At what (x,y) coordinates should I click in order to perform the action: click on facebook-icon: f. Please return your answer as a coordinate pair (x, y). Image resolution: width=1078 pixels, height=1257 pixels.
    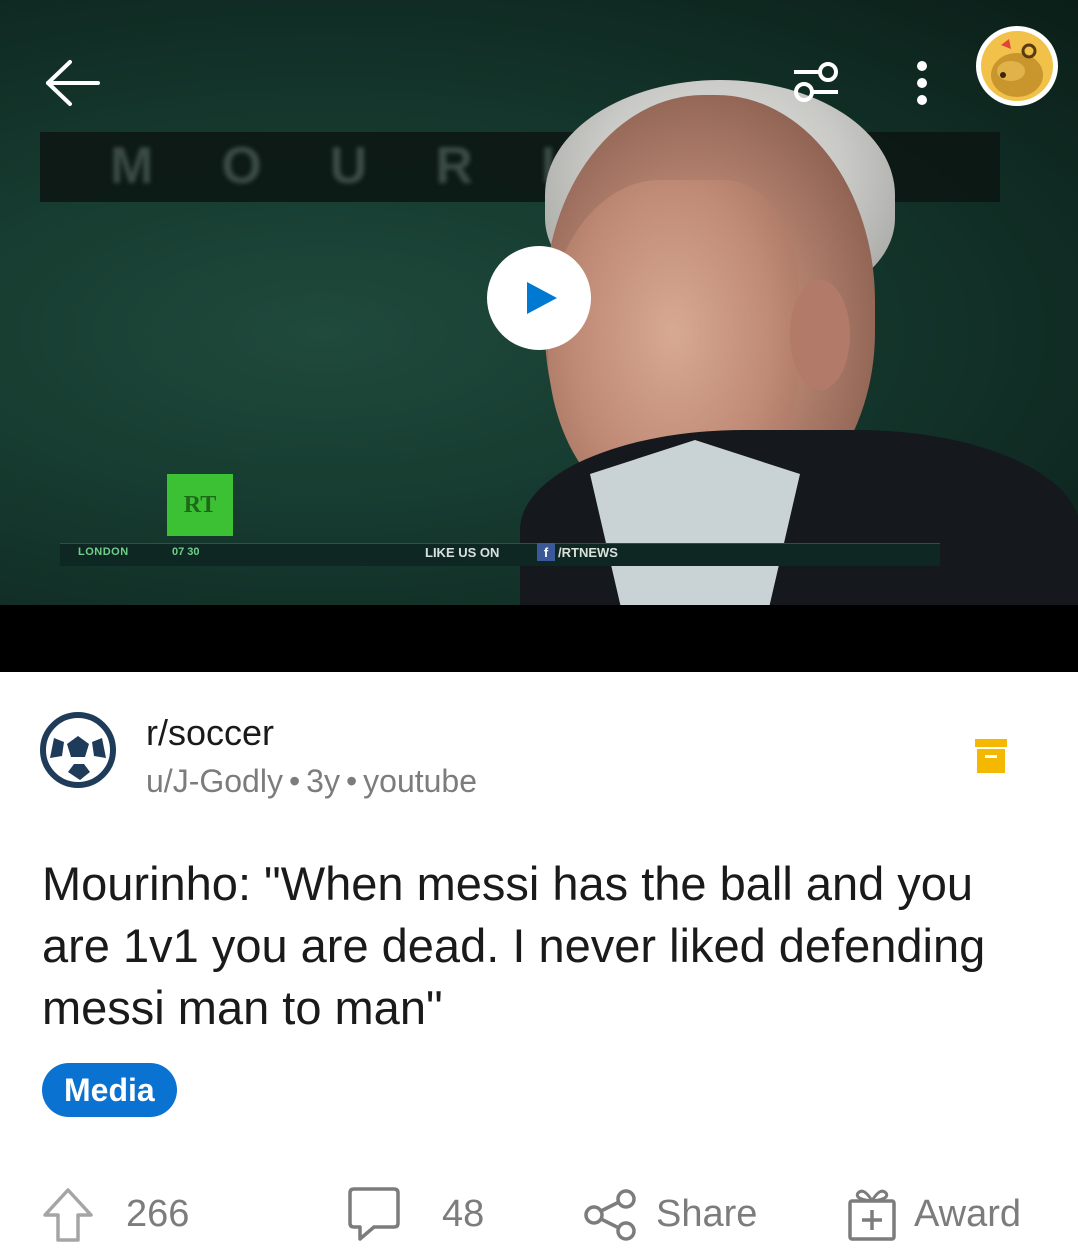
    Looking at the image, I should click on (546, 552).